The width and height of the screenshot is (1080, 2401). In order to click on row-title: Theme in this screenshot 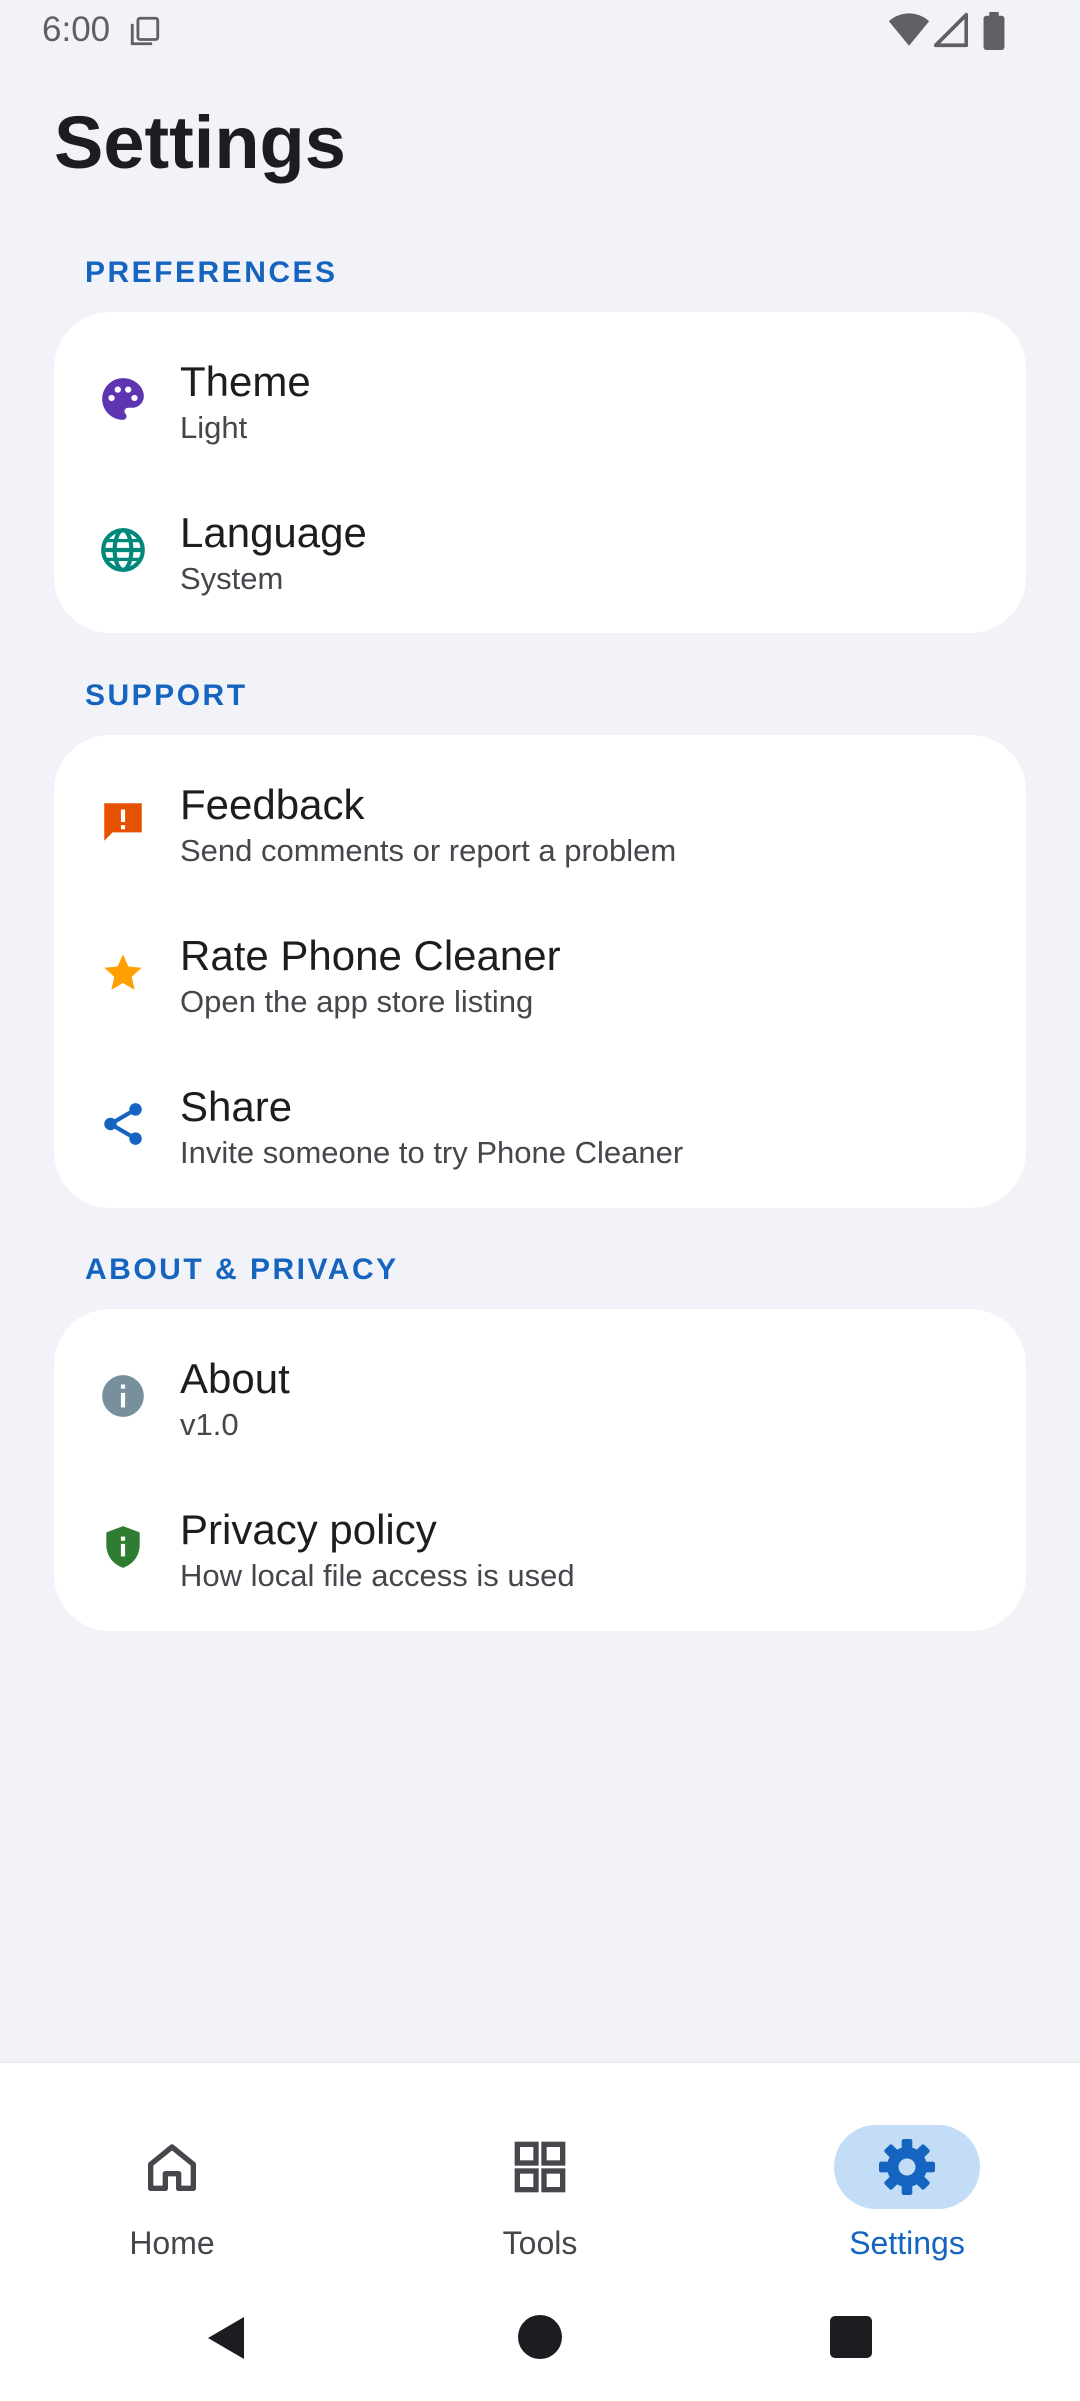, I will do `click(245, 381)`.